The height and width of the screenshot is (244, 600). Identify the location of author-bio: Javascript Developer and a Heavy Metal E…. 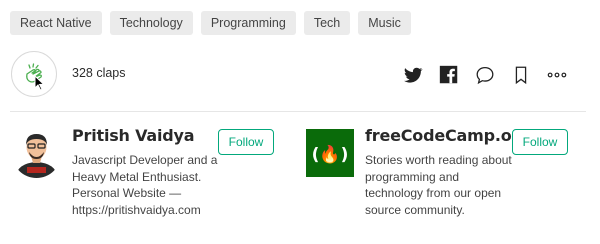
(145, 185).